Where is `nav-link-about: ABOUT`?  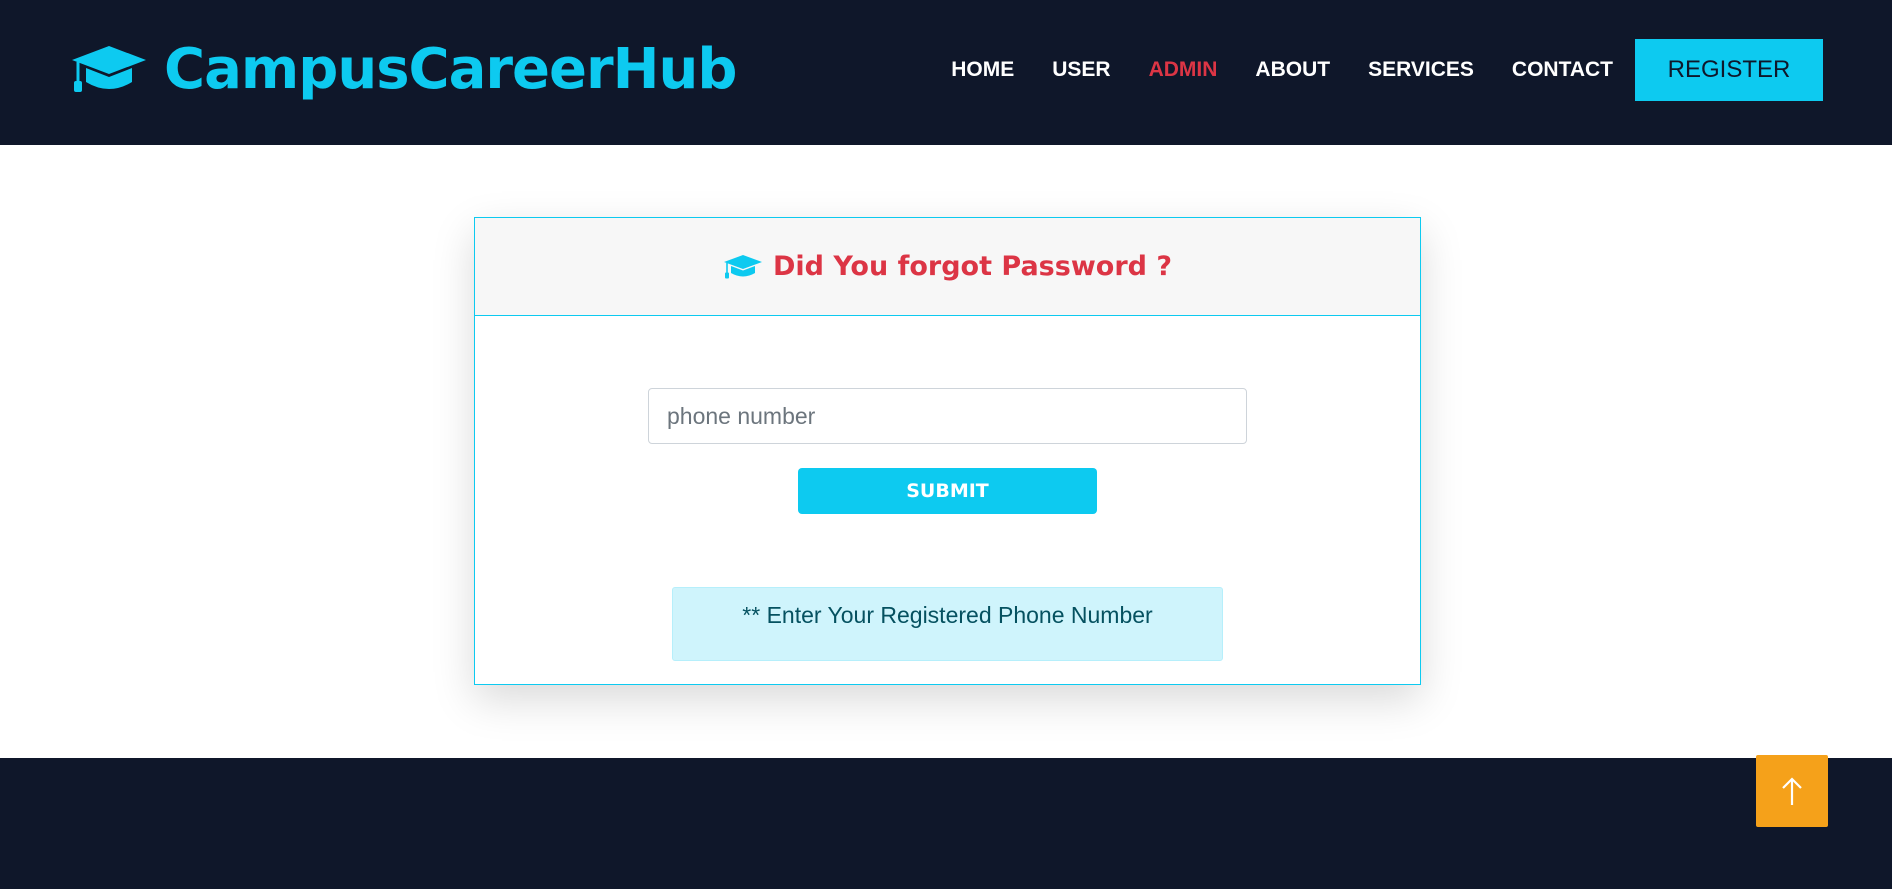
nav-link-about: ABOUT is located at coordinates (1292, 70).